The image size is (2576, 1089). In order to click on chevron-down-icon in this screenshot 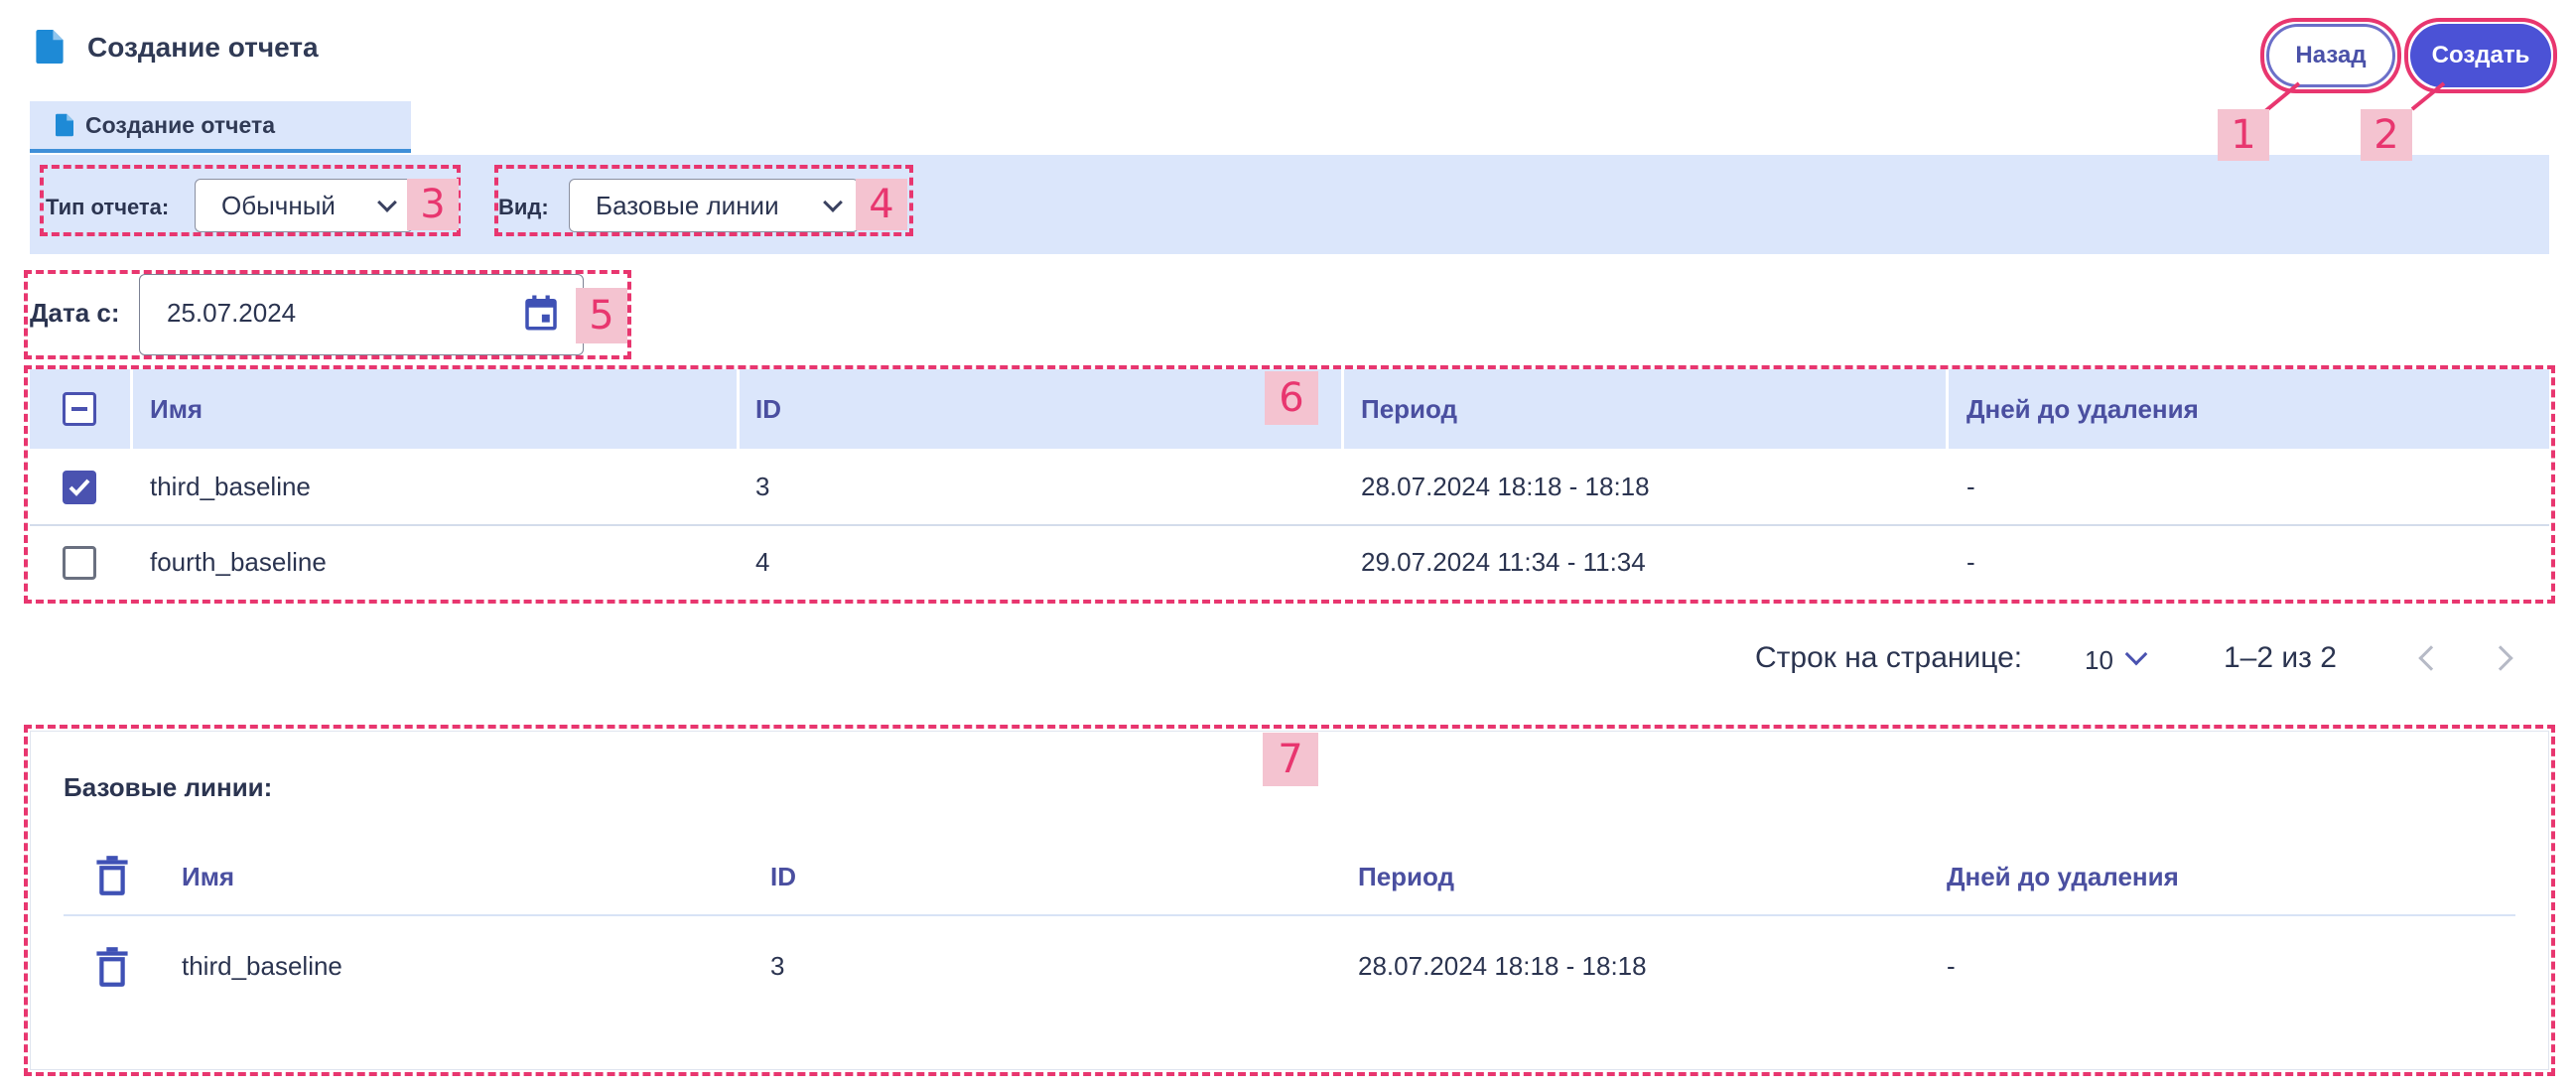, I will do `click(2136, 654)`.